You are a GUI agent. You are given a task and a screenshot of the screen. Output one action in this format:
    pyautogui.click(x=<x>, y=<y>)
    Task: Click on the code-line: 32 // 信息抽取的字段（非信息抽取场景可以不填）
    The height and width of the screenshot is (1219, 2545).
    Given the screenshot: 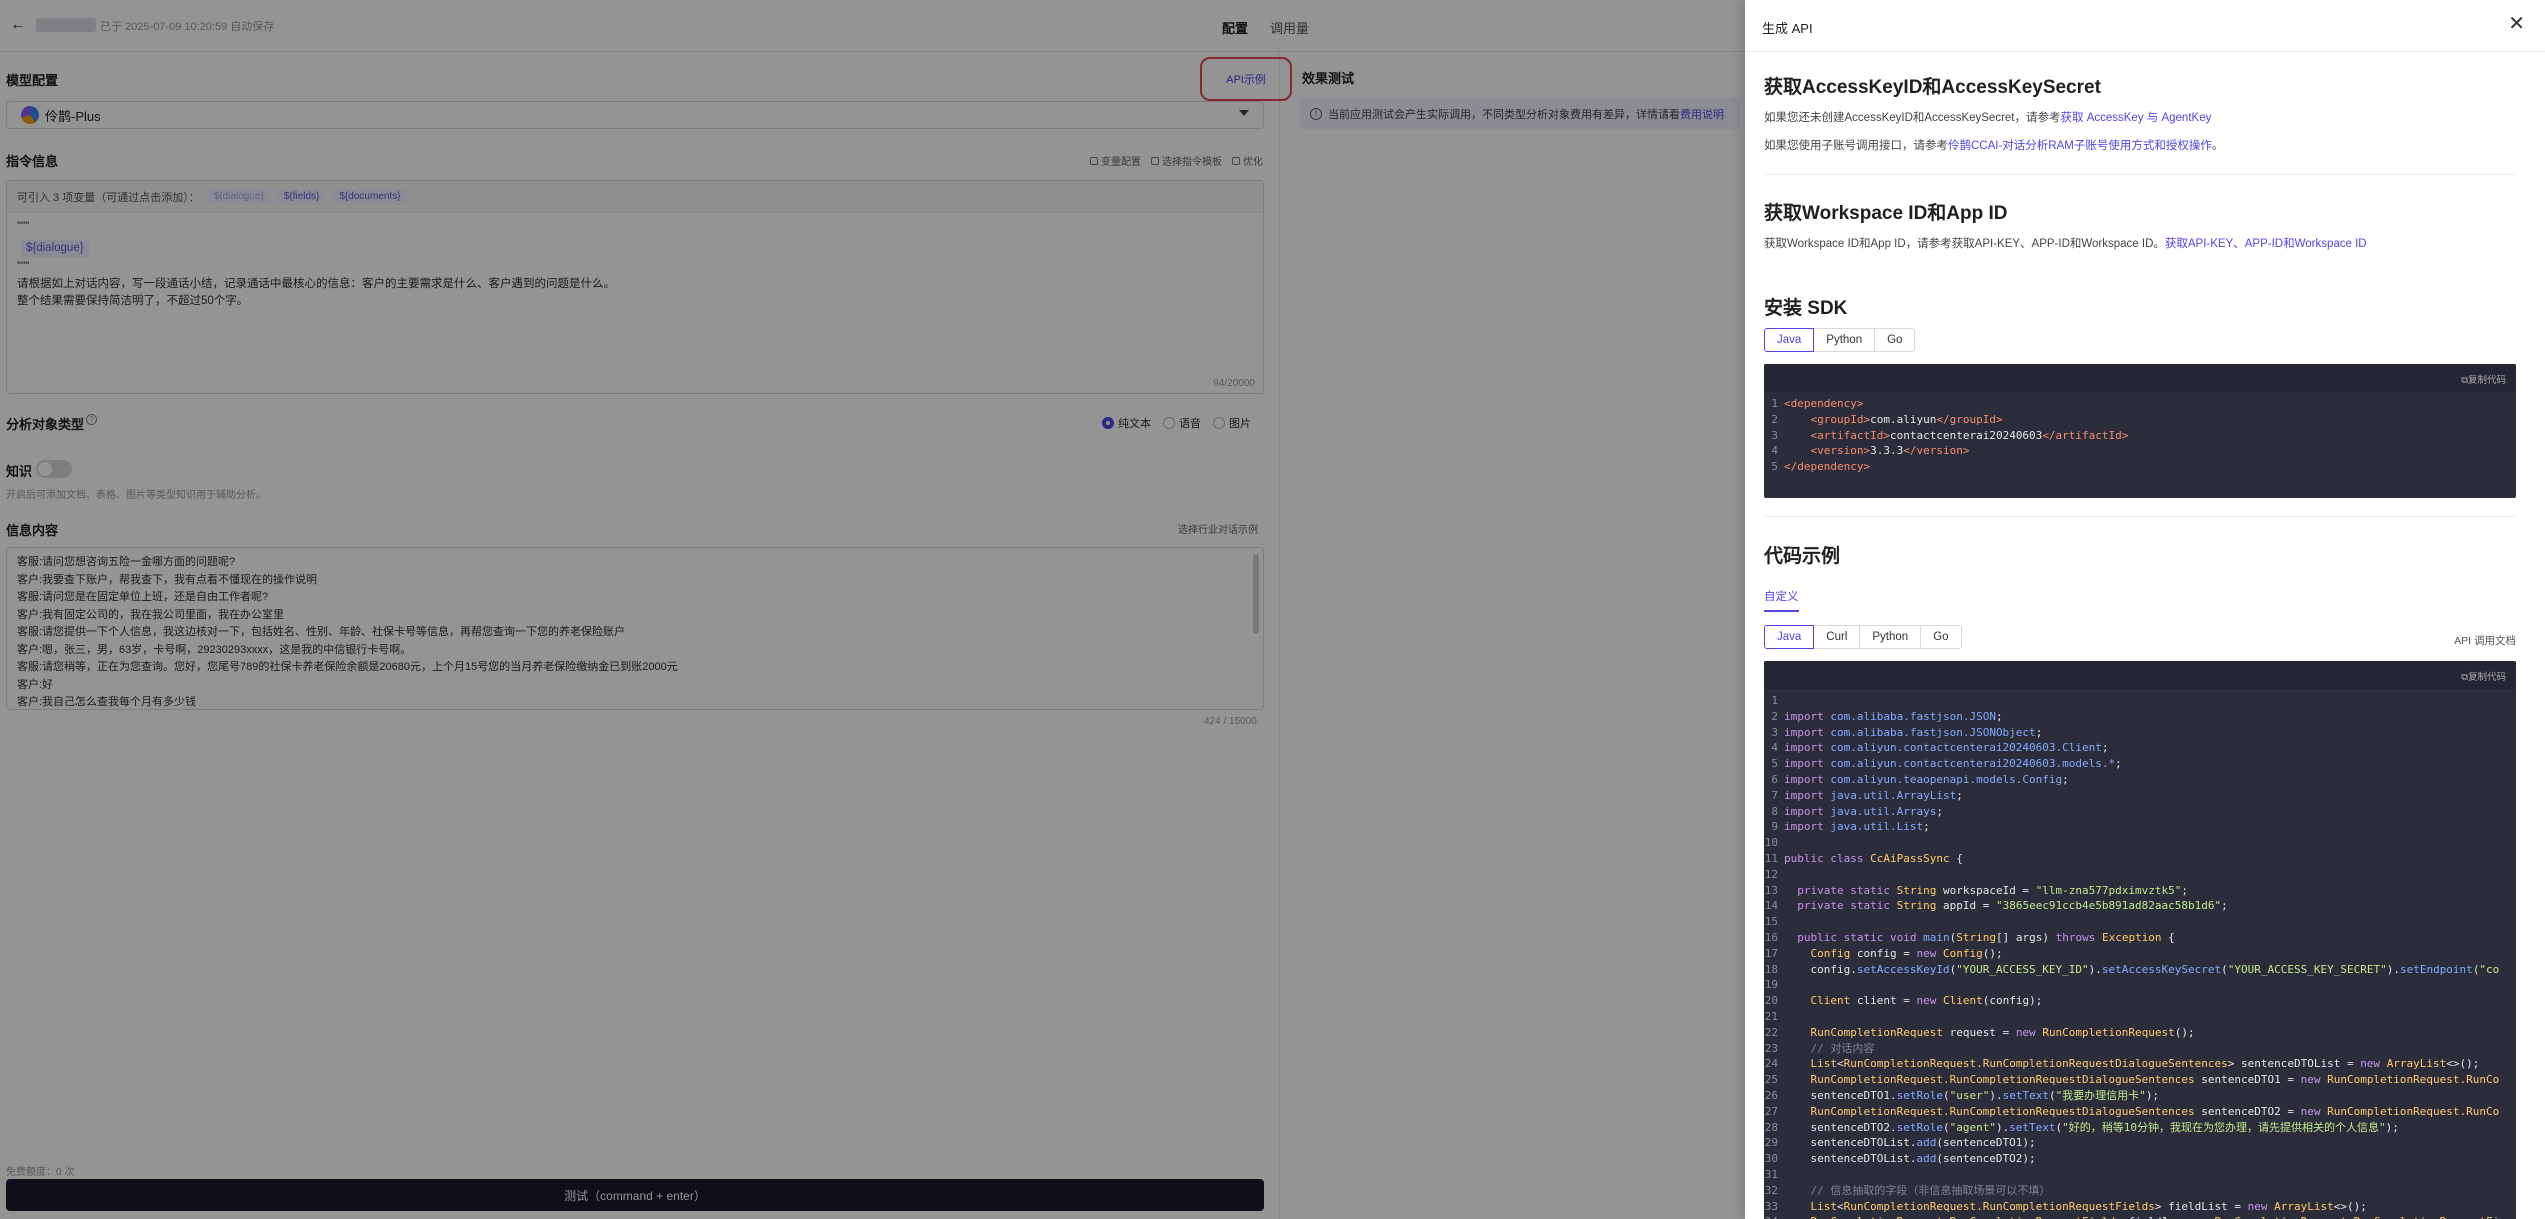 What is the action you would take?
    pyautogui.click(x=2140, y=1191)
    